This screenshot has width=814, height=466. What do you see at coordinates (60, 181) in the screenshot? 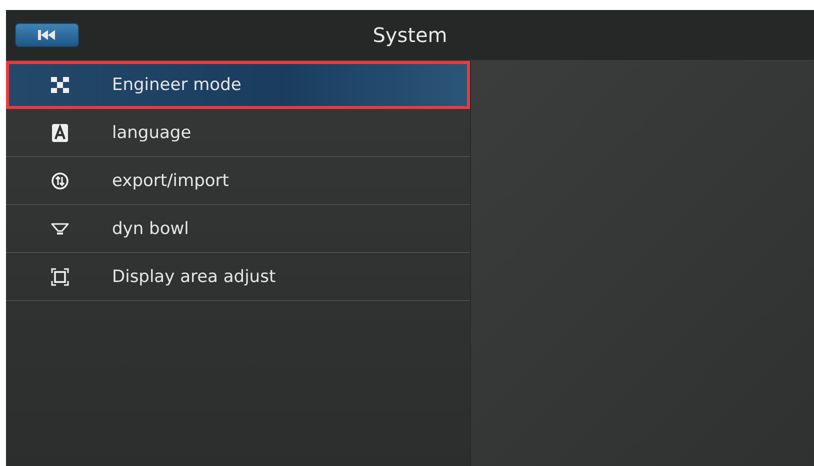
I see `transfer-icon` at bounding box center [60, 181].